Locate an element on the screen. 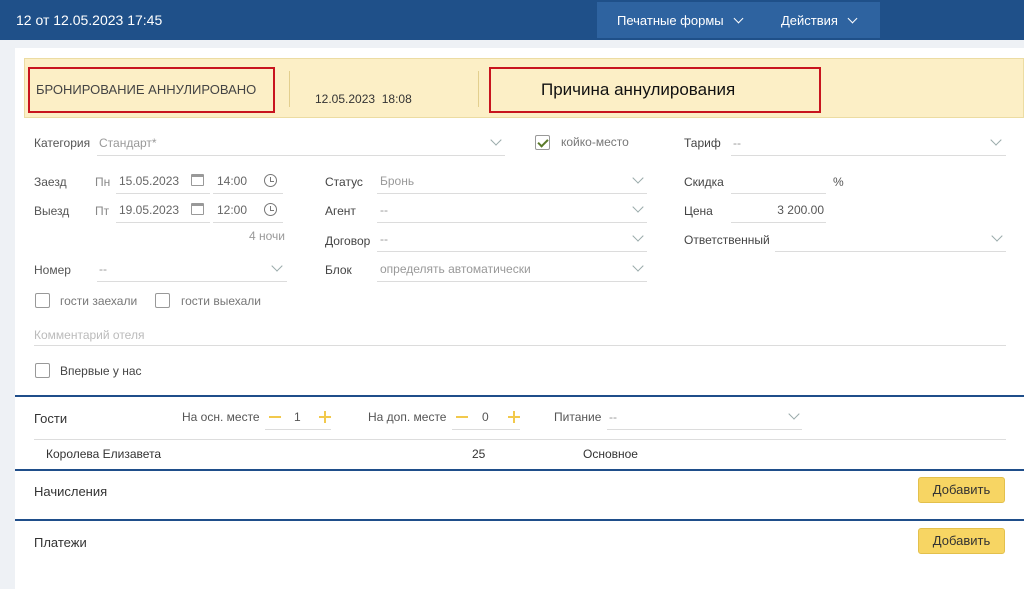 This screenshot has width=1024, height=589. checkin-date-value: 15.05.2023 is located at coordinates (149, 181).